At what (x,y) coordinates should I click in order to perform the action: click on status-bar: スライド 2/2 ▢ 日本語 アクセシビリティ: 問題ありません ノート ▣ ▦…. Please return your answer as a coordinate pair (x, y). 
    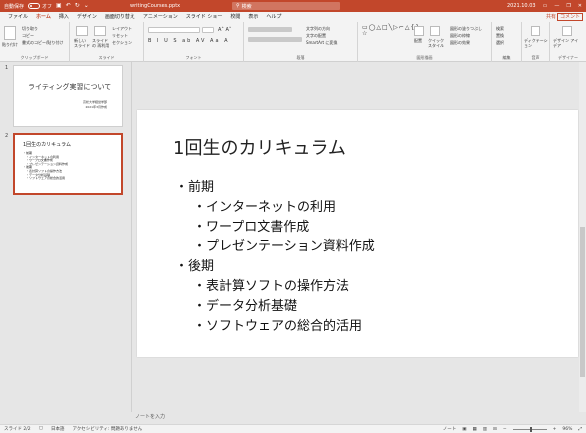
    Looking at the image, I should click on (293, 428).